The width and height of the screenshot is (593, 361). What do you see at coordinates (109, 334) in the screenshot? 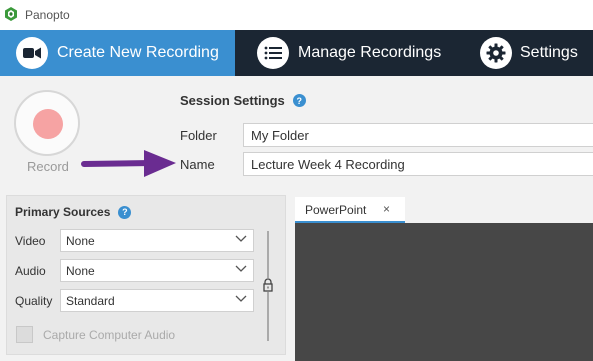
I see `capture-audio-label: Capture Computer Audio` at bounding box center [109, 334].